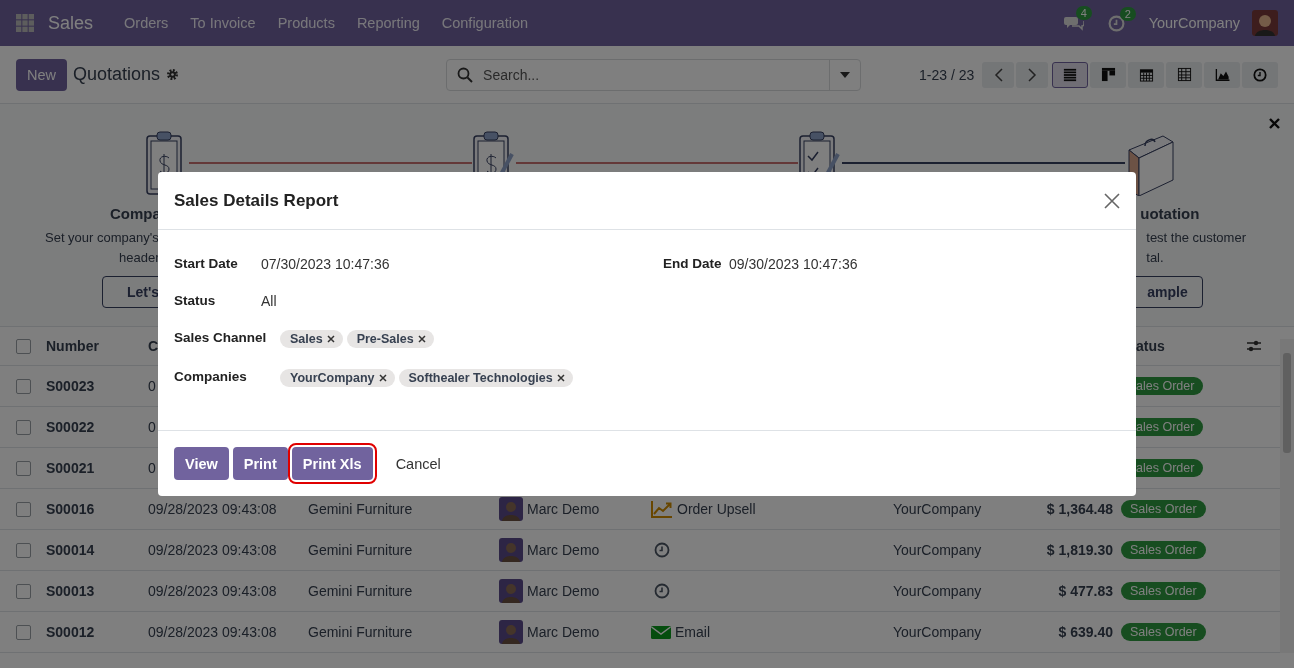  Describe the element at coordinates (947, 74) in the screenshot. I see `pager-value: 1-23 / 23` at that location.